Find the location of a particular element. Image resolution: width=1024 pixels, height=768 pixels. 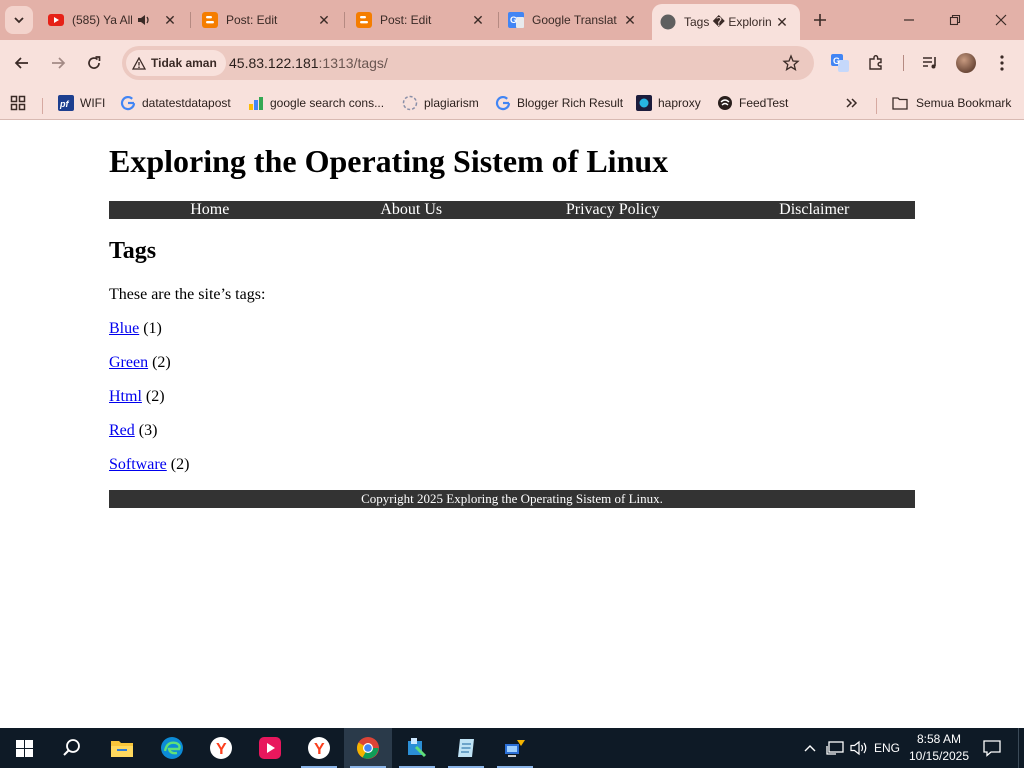

yandex-browser-button: Y is located at coordinates (221, 748).